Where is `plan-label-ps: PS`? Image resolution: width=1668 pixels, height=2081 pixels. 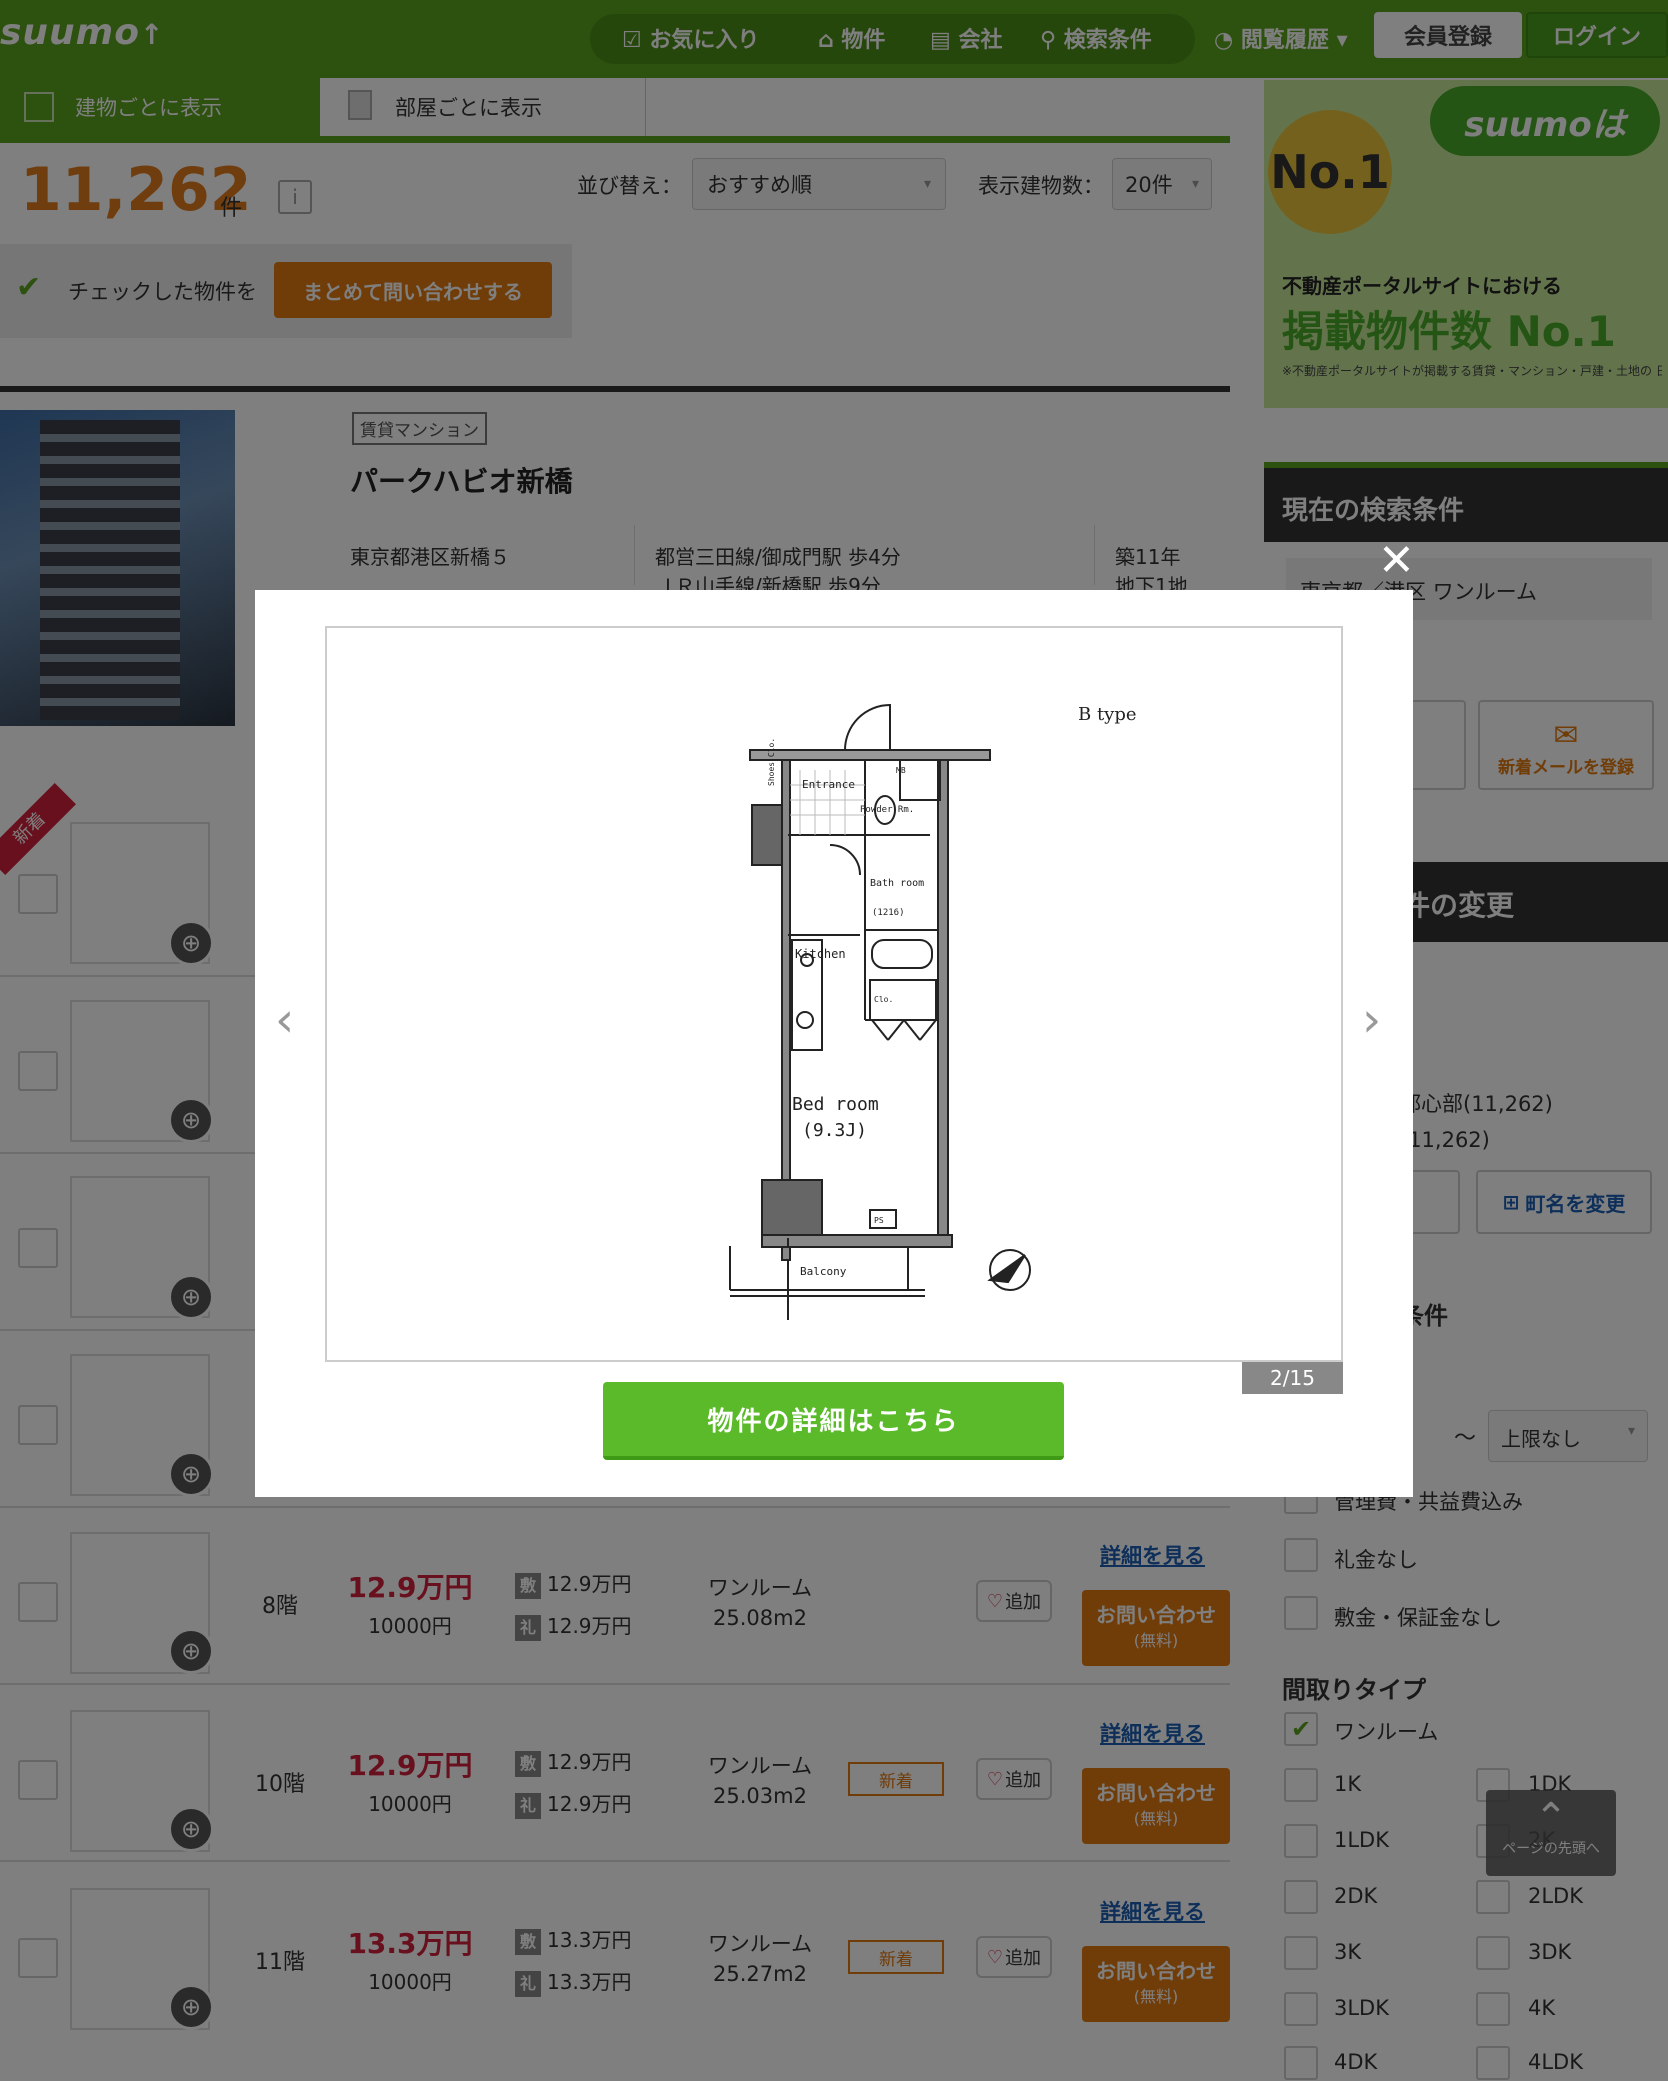 plan-label-ps: PS is located at coordinates (879, 1220).